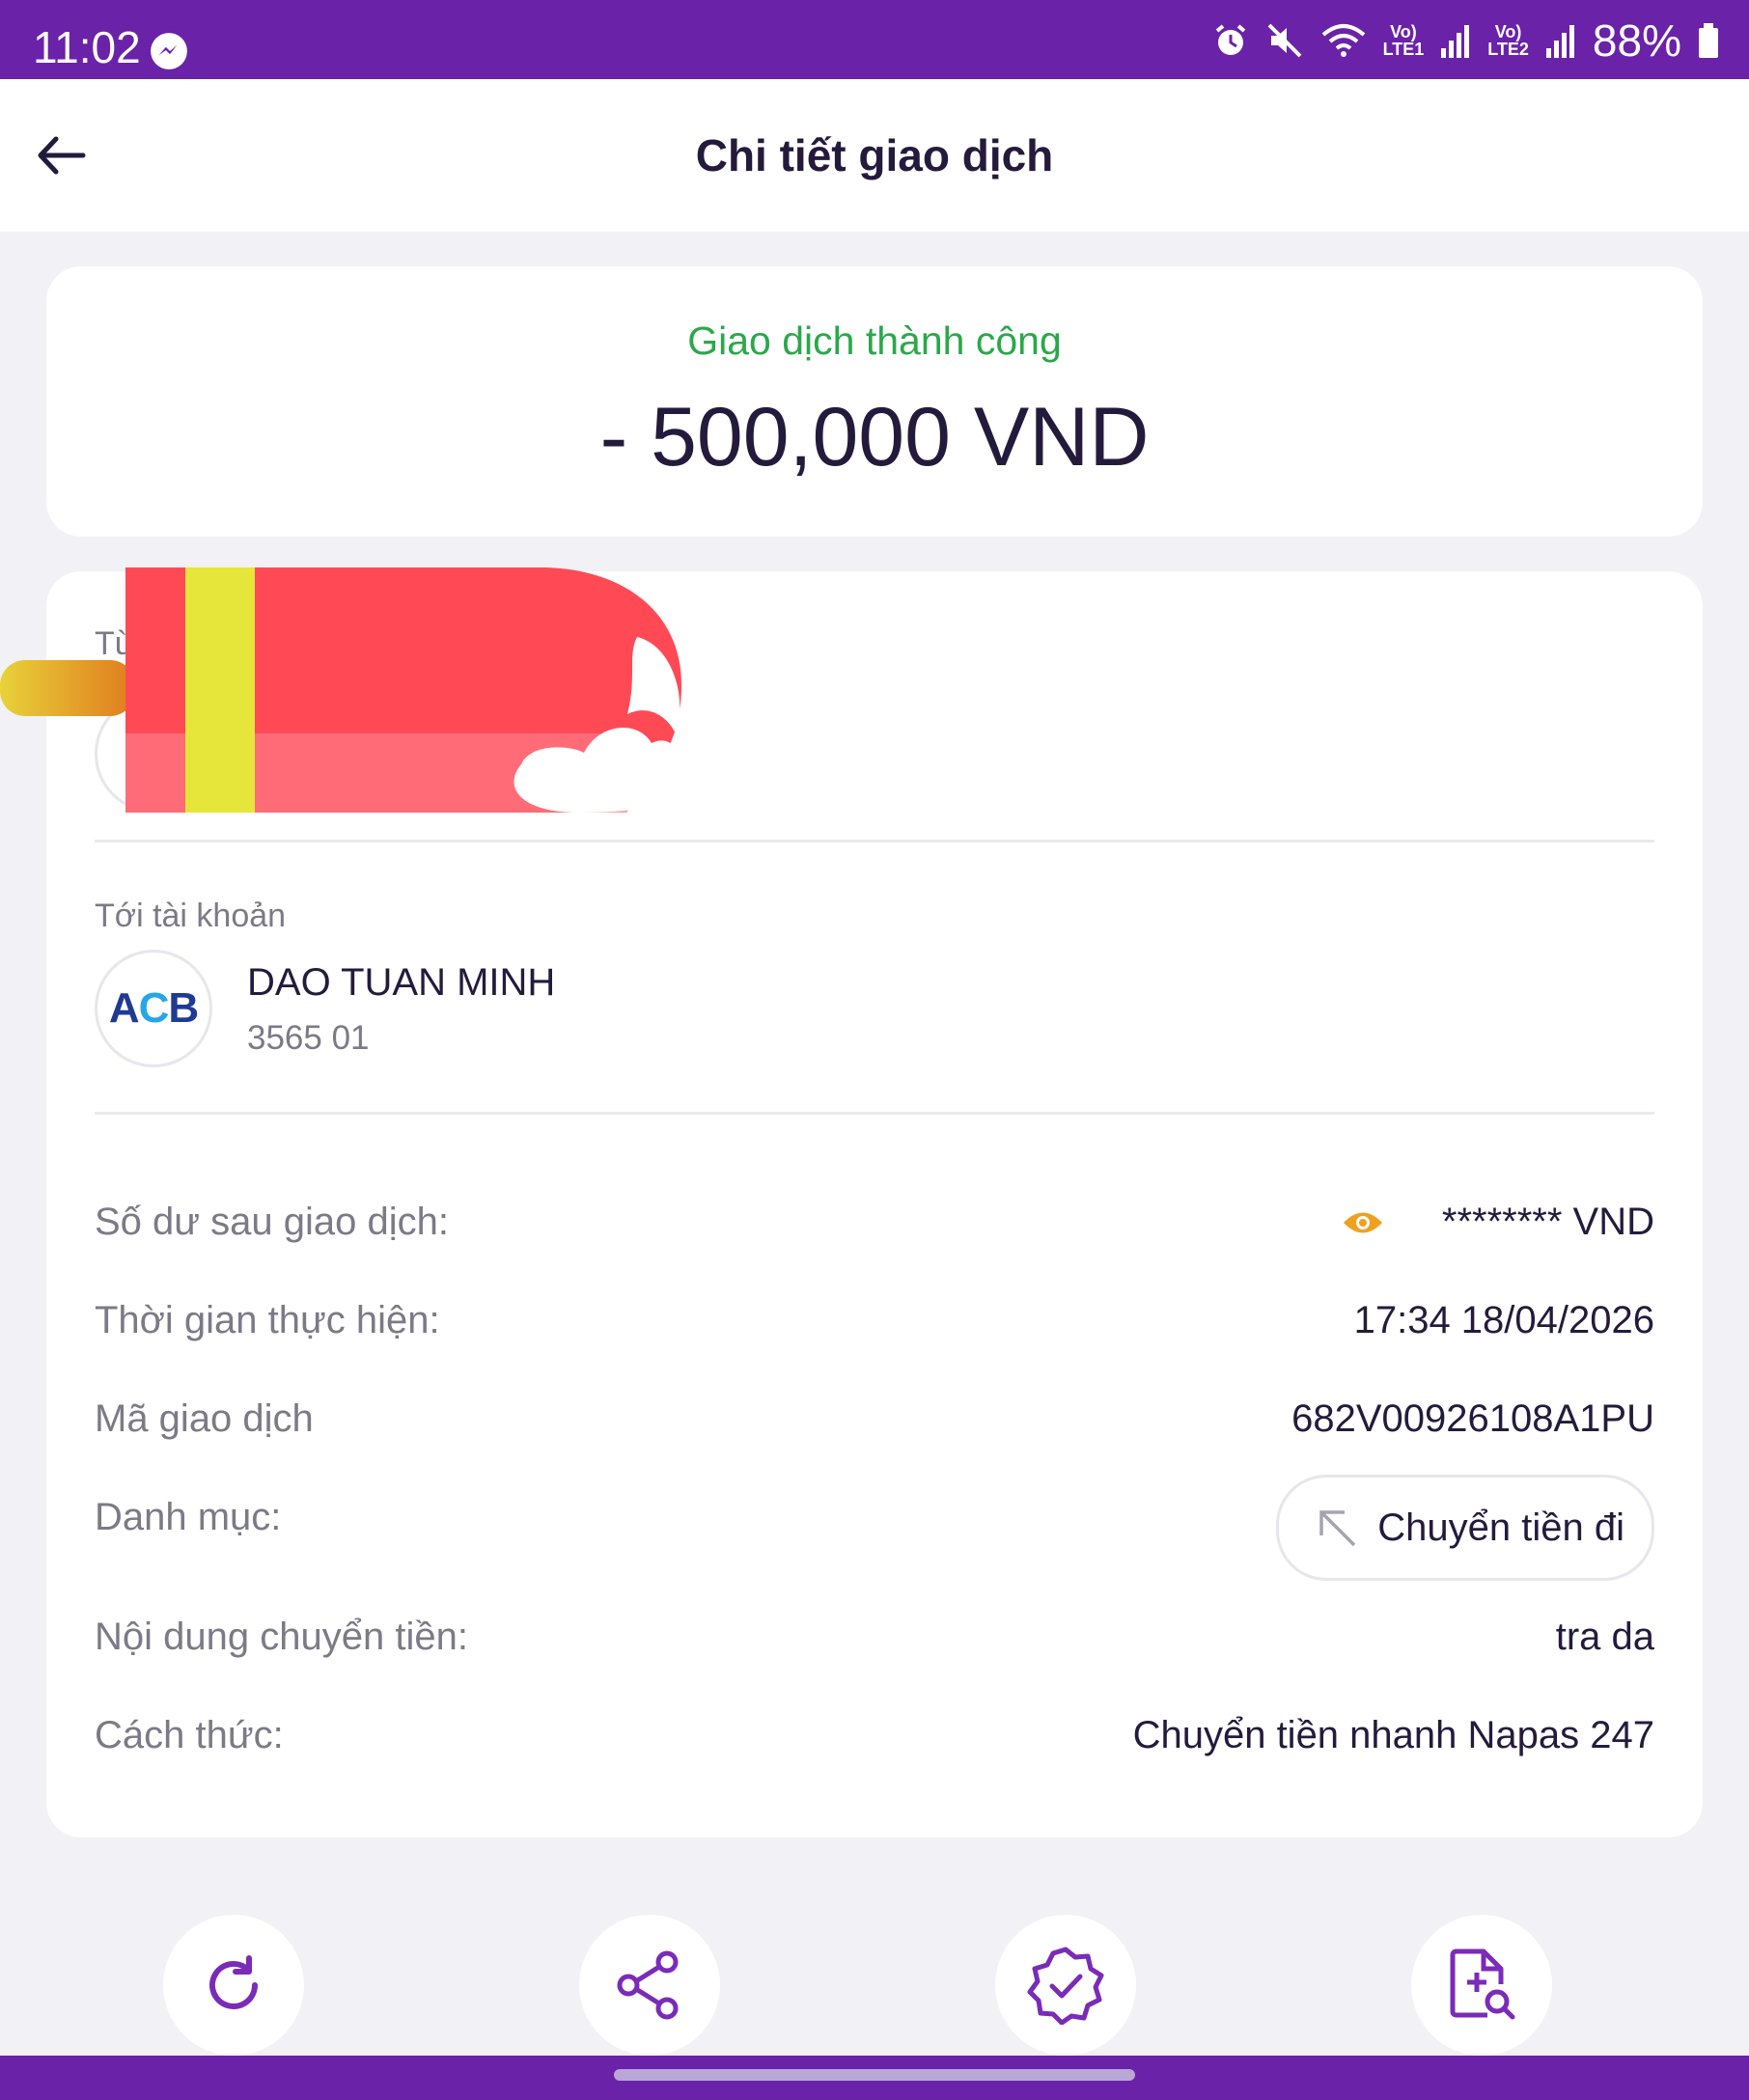 This screenshot has width=1749, height=2100. What do you see at coordinates (1403, 31) in the screenshot?
I see `sim1-volte: Vo)` at bounding box center [1403, 31].